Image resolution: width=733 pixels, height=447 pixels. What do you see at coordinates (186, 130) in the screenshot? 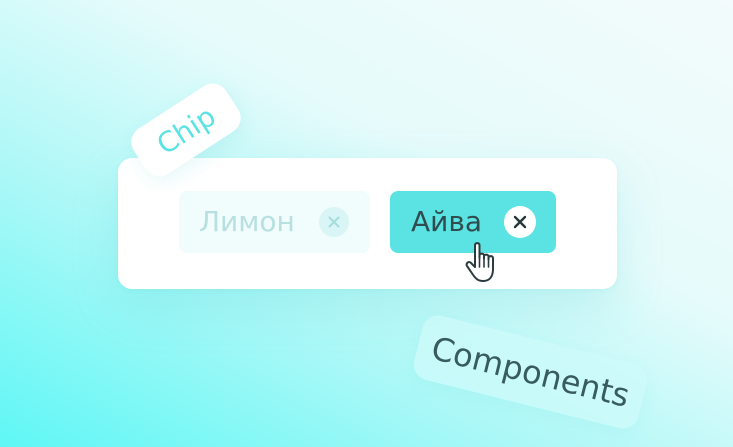
I see `chip-tag-label: Chip` at bounding box center [186, 130].